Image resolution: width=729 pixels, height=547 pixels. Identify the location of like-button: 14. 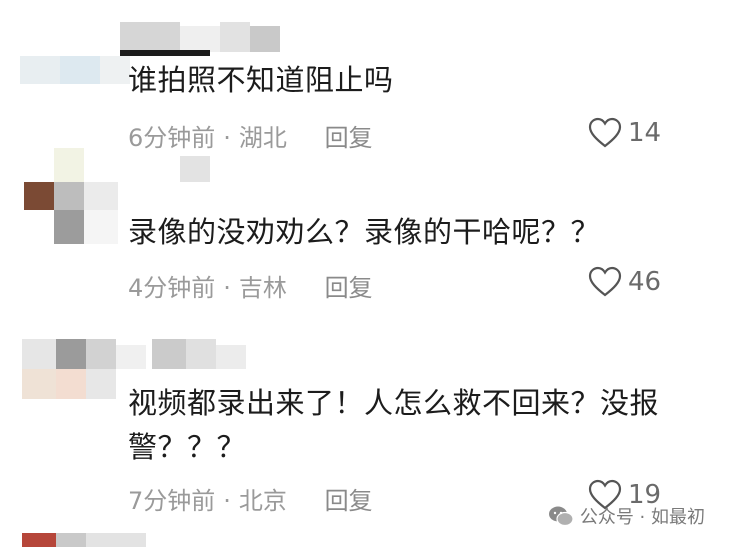
(624, 133).